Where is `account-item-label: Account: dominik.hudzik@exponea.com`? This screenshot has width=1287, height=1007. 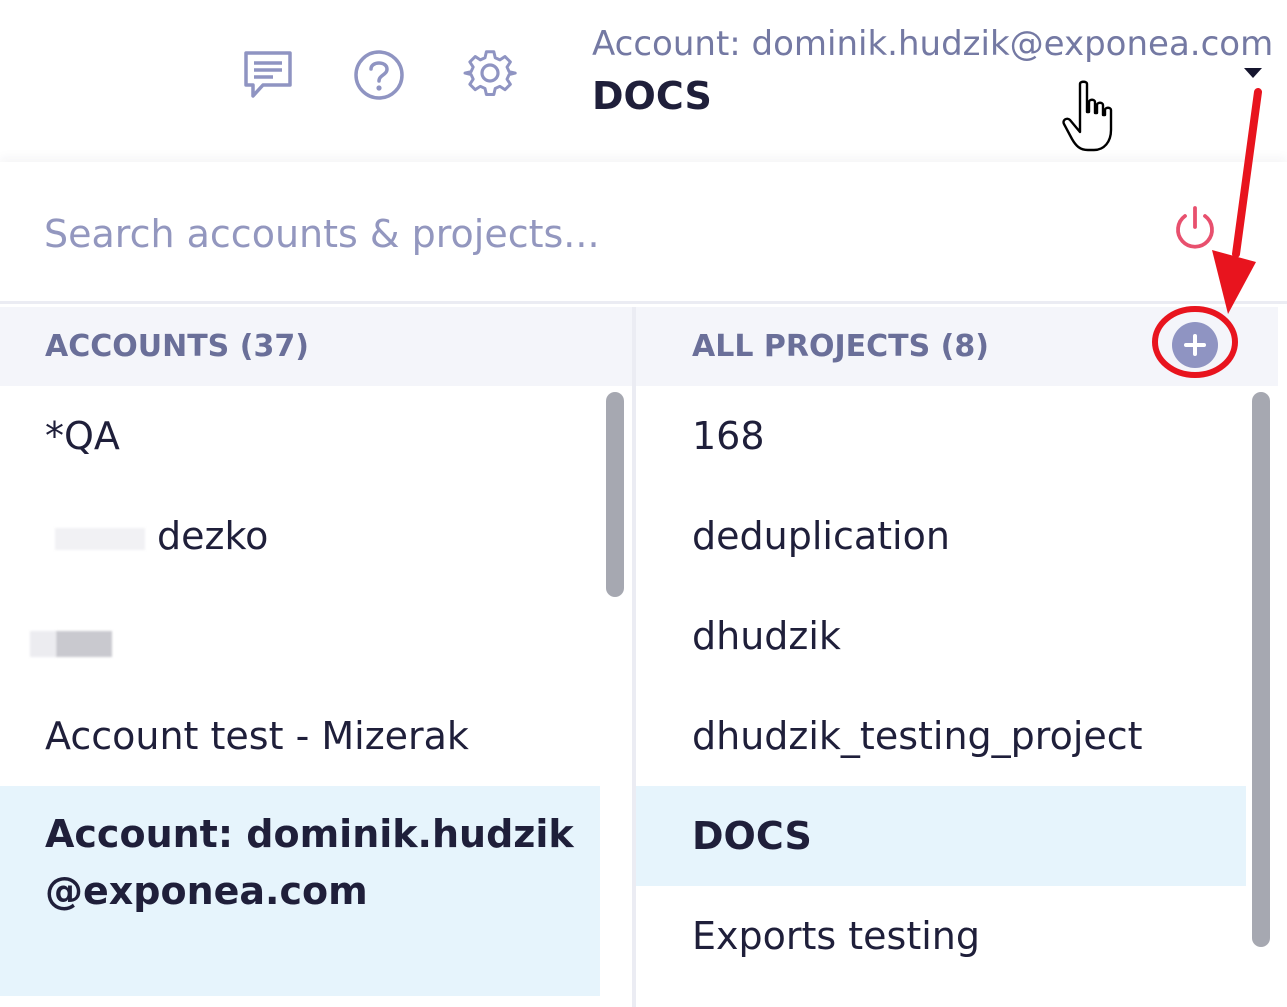
account-item-label: Account: dominik.hudzik@exponea.com is located at coordinates (309, 862).